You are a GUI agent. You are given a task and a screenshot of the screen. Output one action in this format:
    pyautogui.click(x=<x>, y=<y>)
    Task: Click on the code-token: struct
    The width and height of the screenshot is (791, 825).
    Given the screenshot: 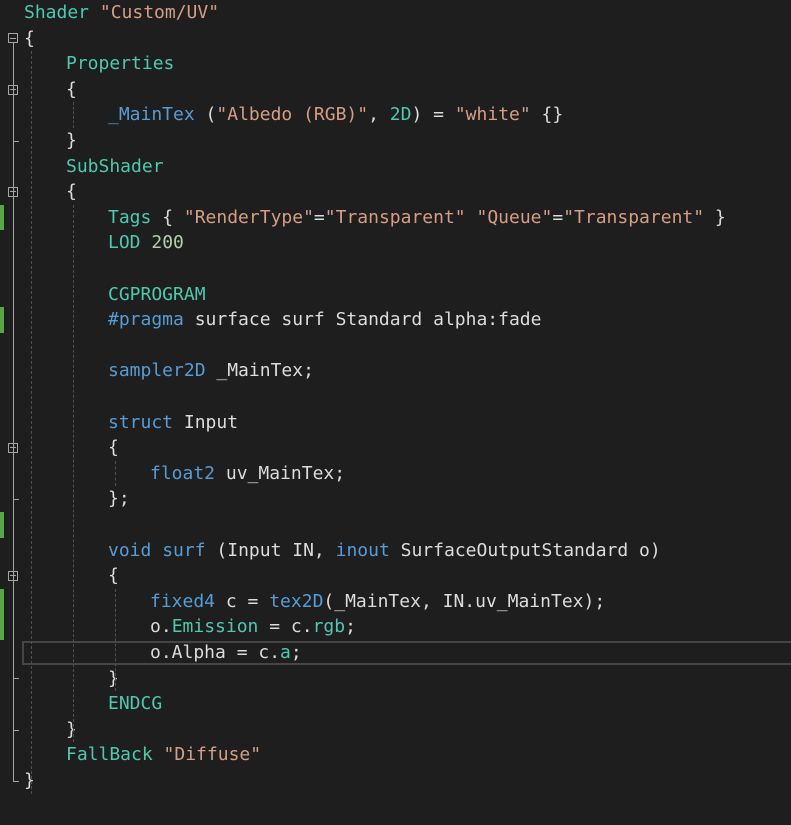 What is the action you would take?
    pyautogui.click(x=141, y=422)
    